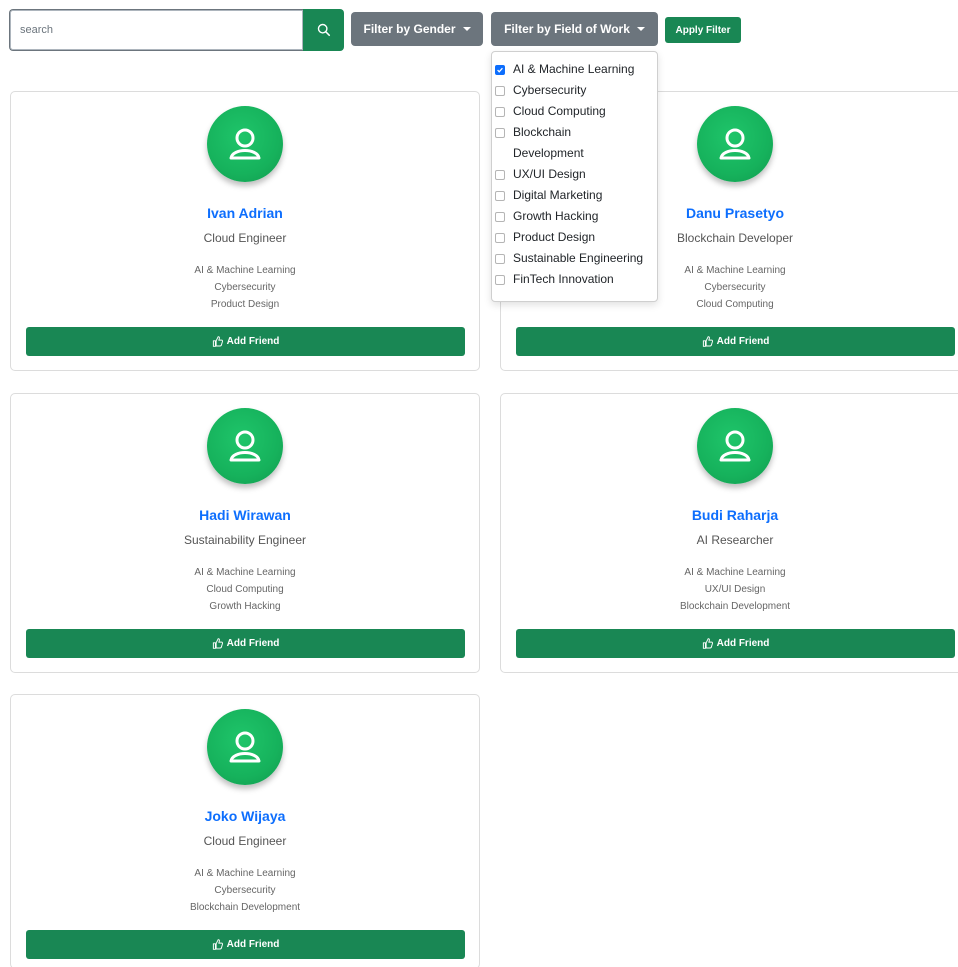 The width and height of the screenshot is (958, 967). Describe the element at coordinates (558, 195) in the screenshot. I see `dropdown-item-label: Digital Marketing` at that location.